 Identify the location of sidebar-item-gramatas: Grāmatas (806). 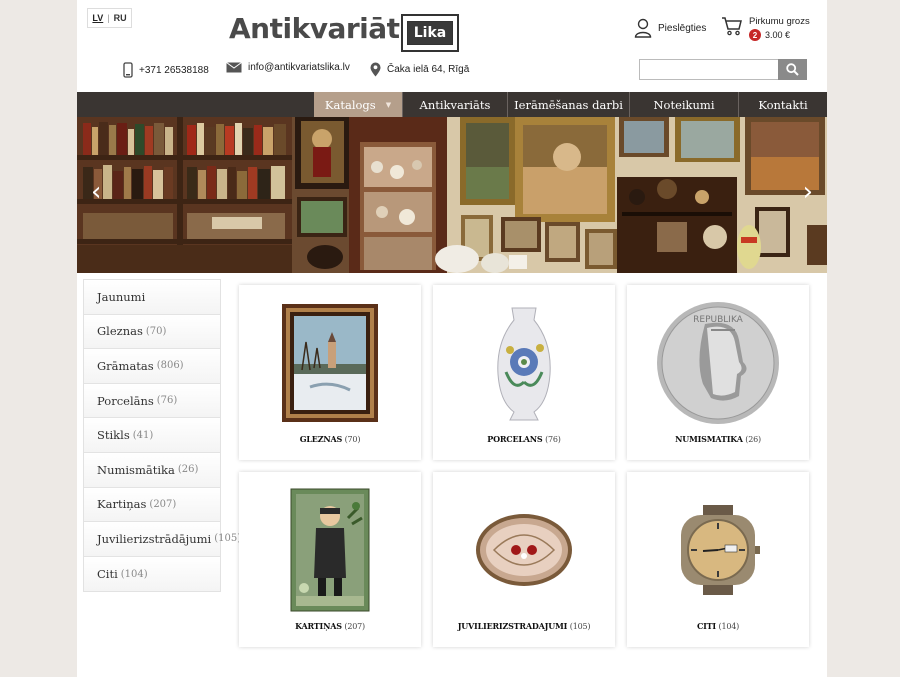
(152, 366).